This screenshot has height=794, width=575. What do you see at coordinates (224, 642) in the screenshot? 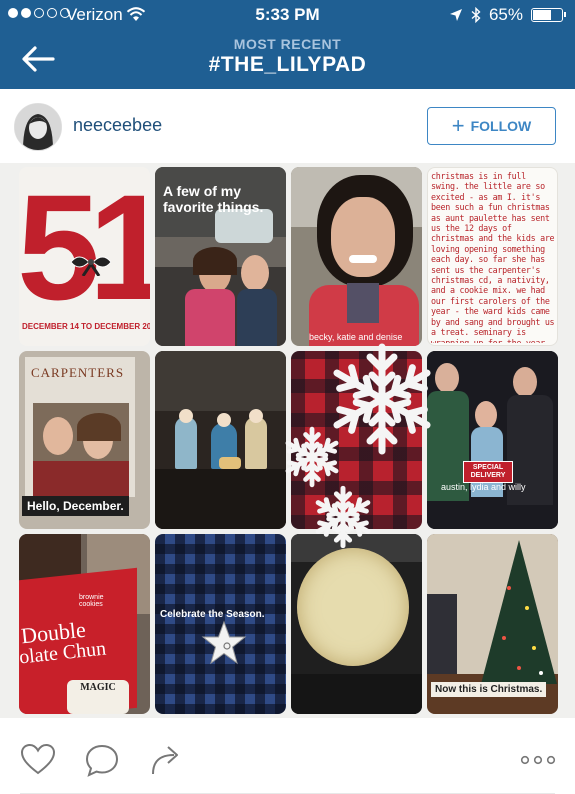
I see `star-ornament-icon` at bounding box center [224, 642].